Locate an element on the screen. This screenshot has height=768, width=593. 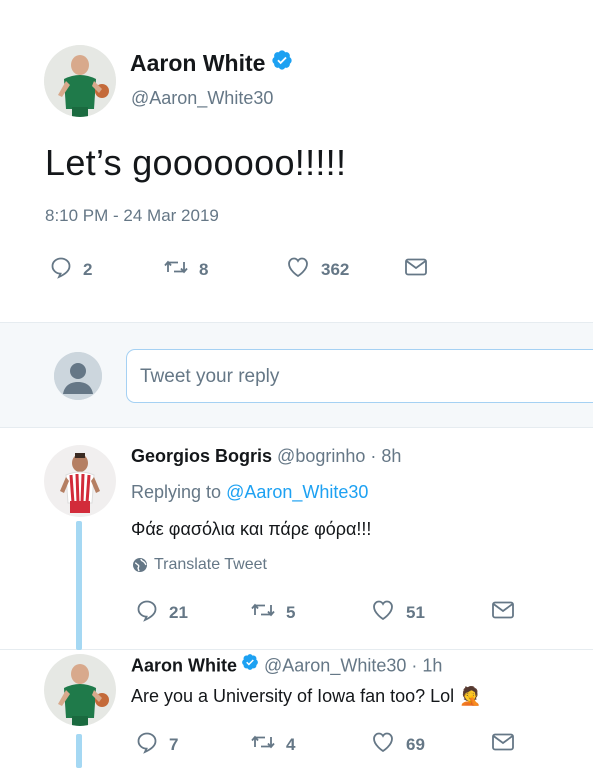
like-count: 51 is located at coordinates (415, 612).